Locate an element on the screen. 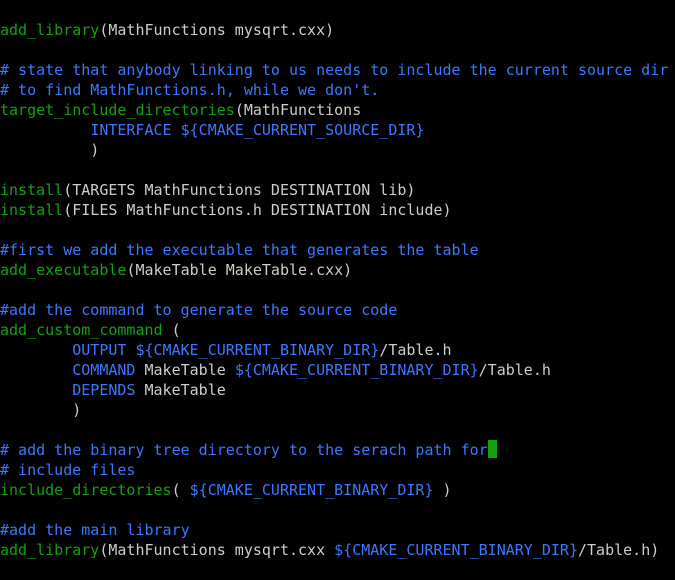 The width and height of the screenshot is (675, 580). code-text: (TARGETS MathFunctions DESTINATION lib) is located at coordinates (239, 190).